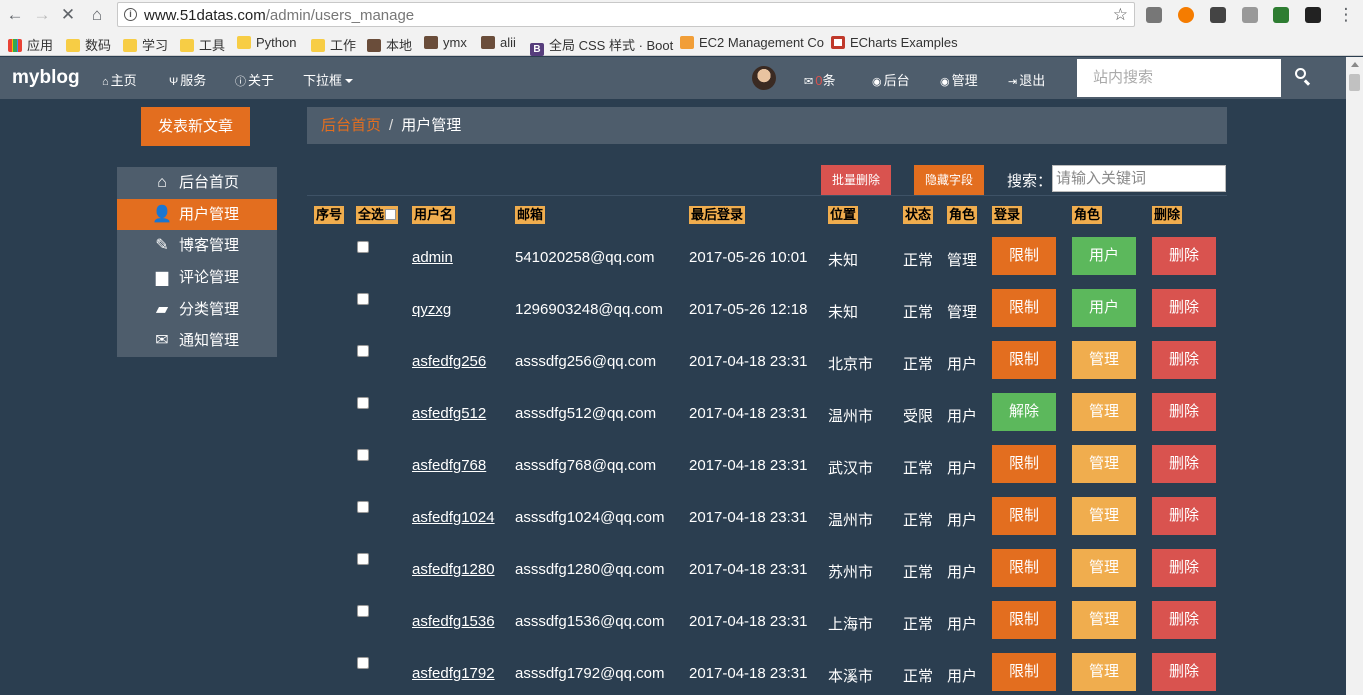 This screenshot has width=1363, height=695. What do you see at coordinates (333, 44) in the screenshot?
I see `bookmark-folder: 工作` at bounding box center [333, 44].